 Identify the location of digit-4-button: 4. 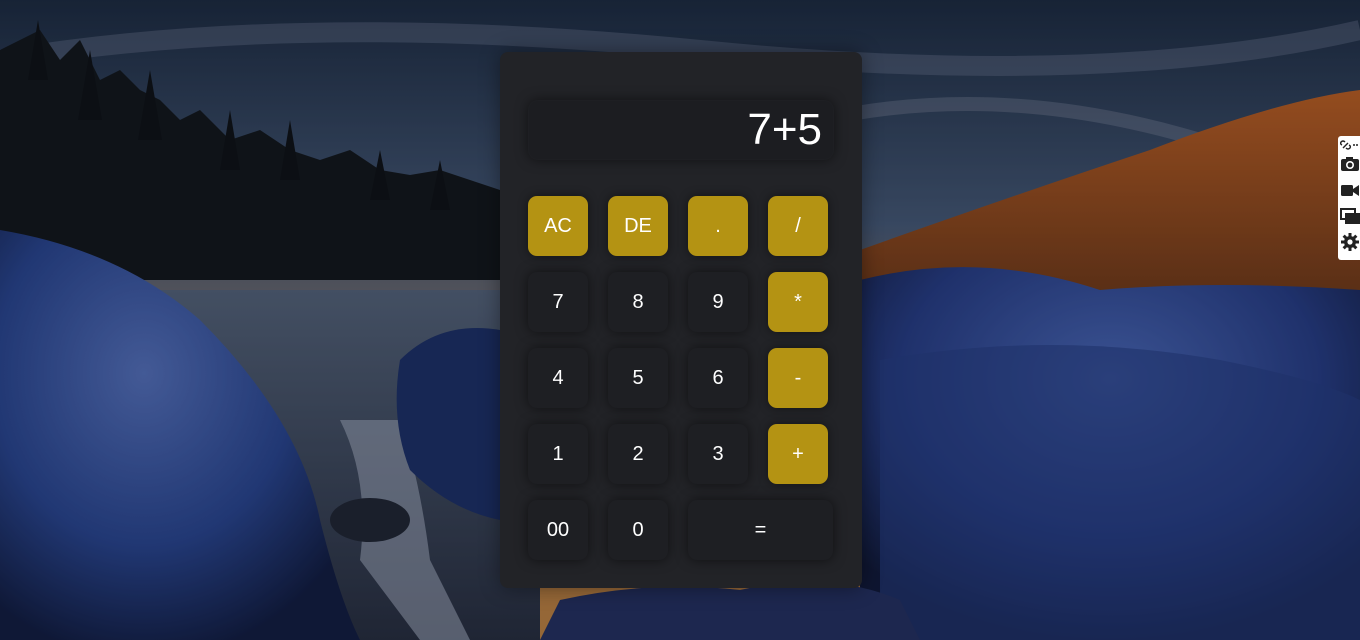
(558, 378).